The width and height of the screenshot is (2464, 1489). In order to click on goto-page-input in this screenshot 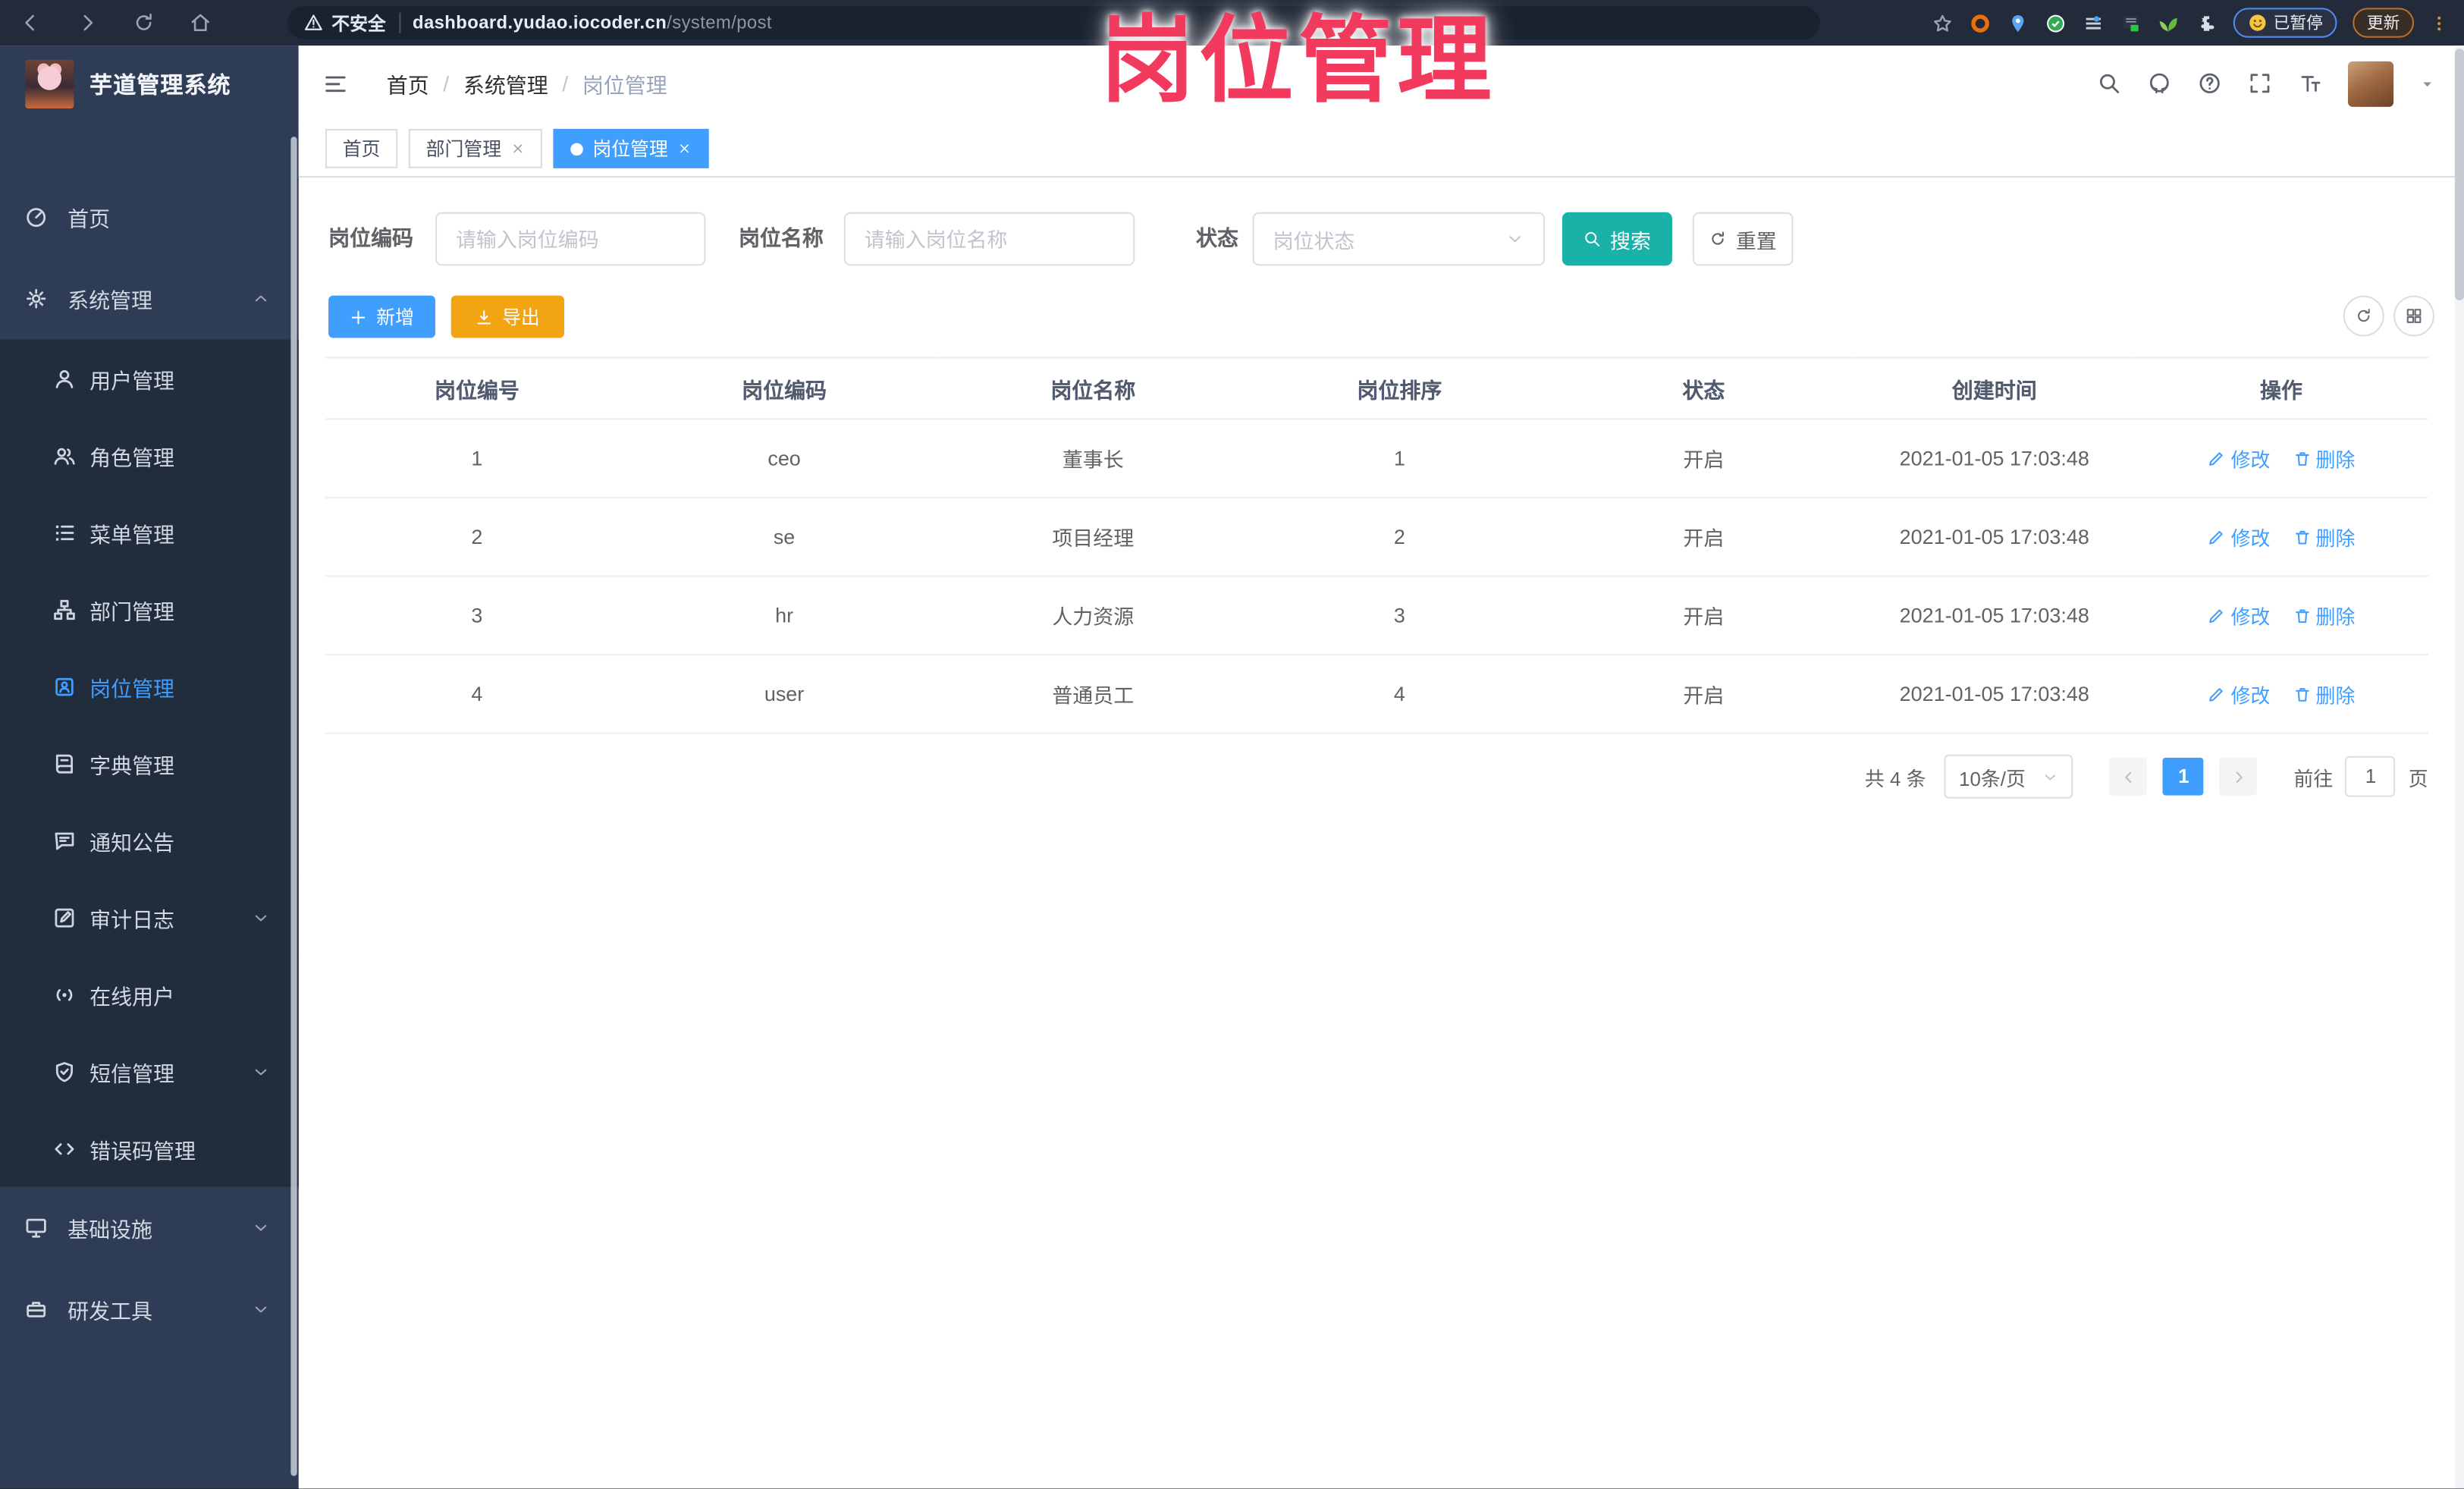, I will do `click(2371, 776)`.